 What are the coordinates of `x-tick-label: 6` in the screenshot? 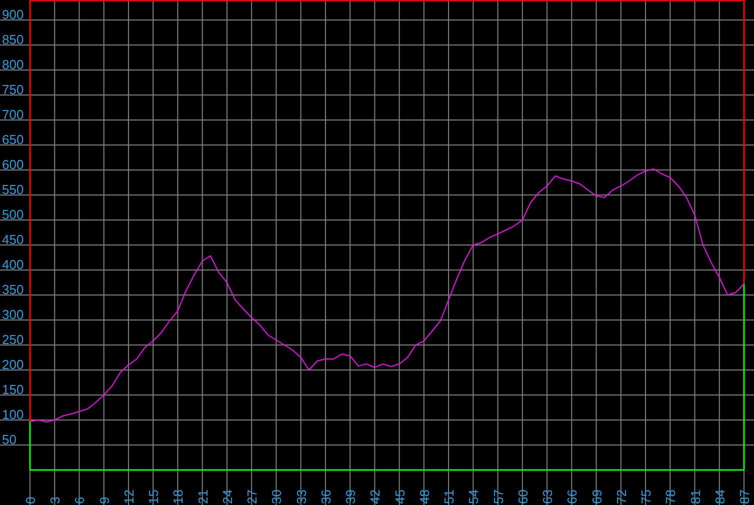 It's located at (80, 500).